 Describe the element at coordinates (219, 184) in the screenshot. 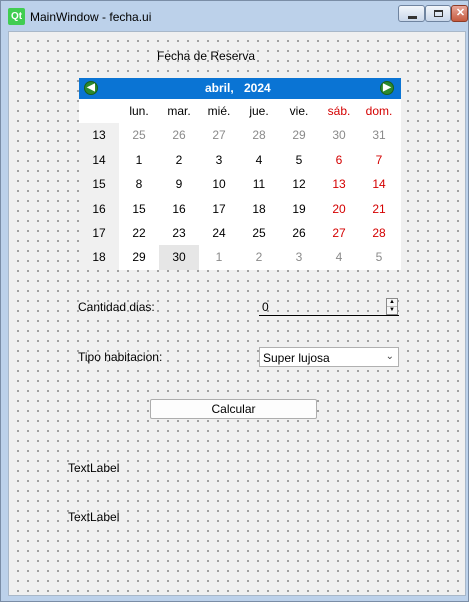

I see `calendar-day: 10` at that location.